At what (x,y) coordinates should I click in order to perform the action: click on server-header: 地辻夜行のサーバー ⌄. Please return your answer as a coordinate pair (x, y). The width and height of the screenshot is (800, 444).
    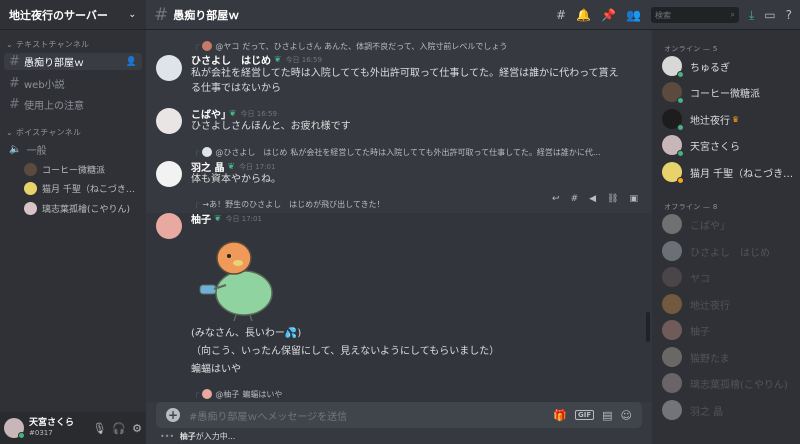
    Looking at the image, I should click on (73, 15).